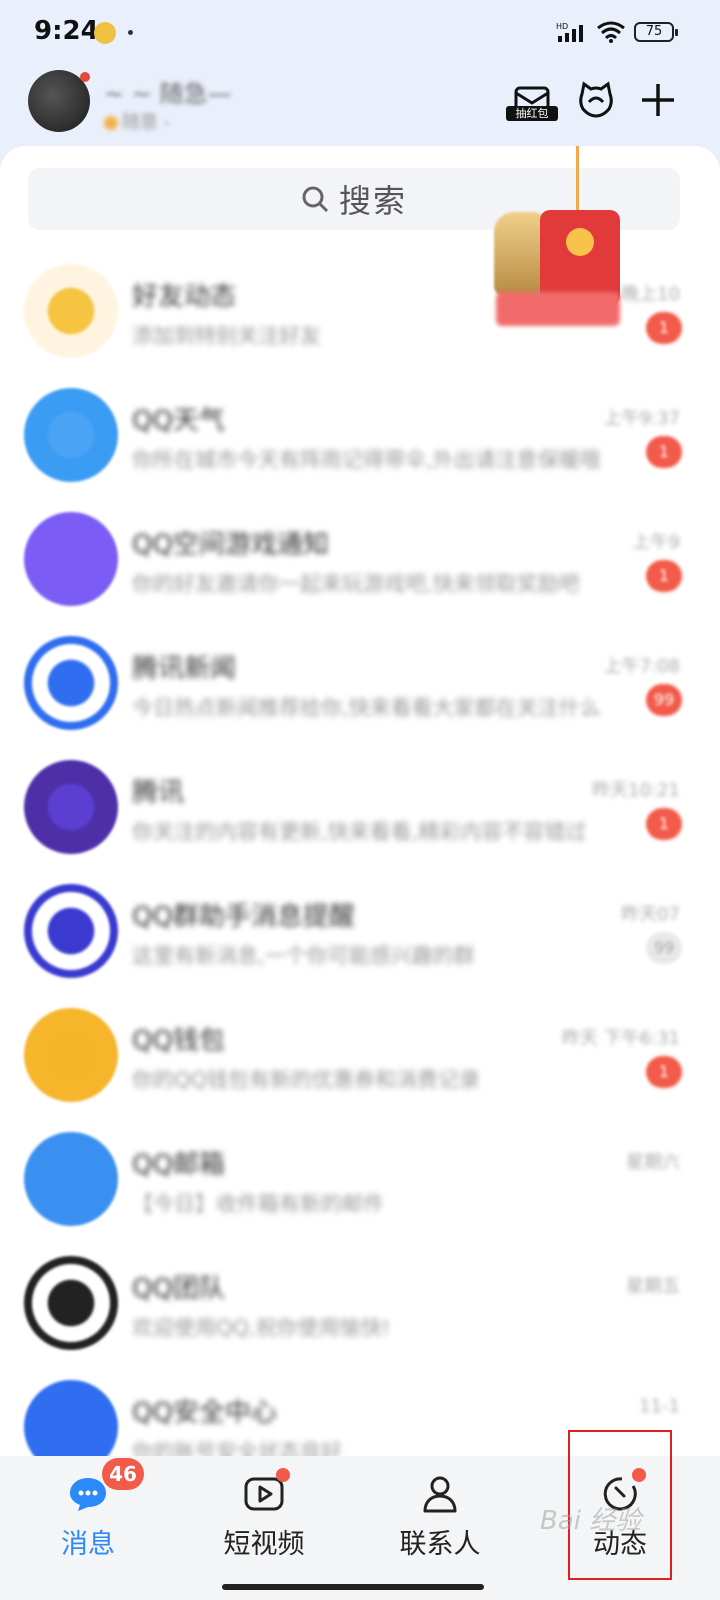  What do you see at coordinates (111, 123) in the screenshot?
I see `status-chip-icon` at bounding box center [111, 123].